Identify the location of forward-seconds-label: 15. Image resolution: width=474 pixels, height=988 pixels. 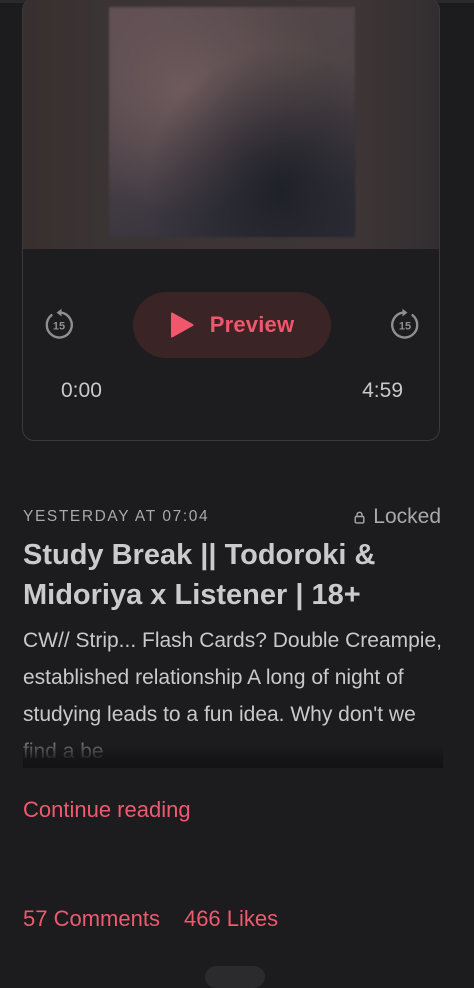
(405, 327).